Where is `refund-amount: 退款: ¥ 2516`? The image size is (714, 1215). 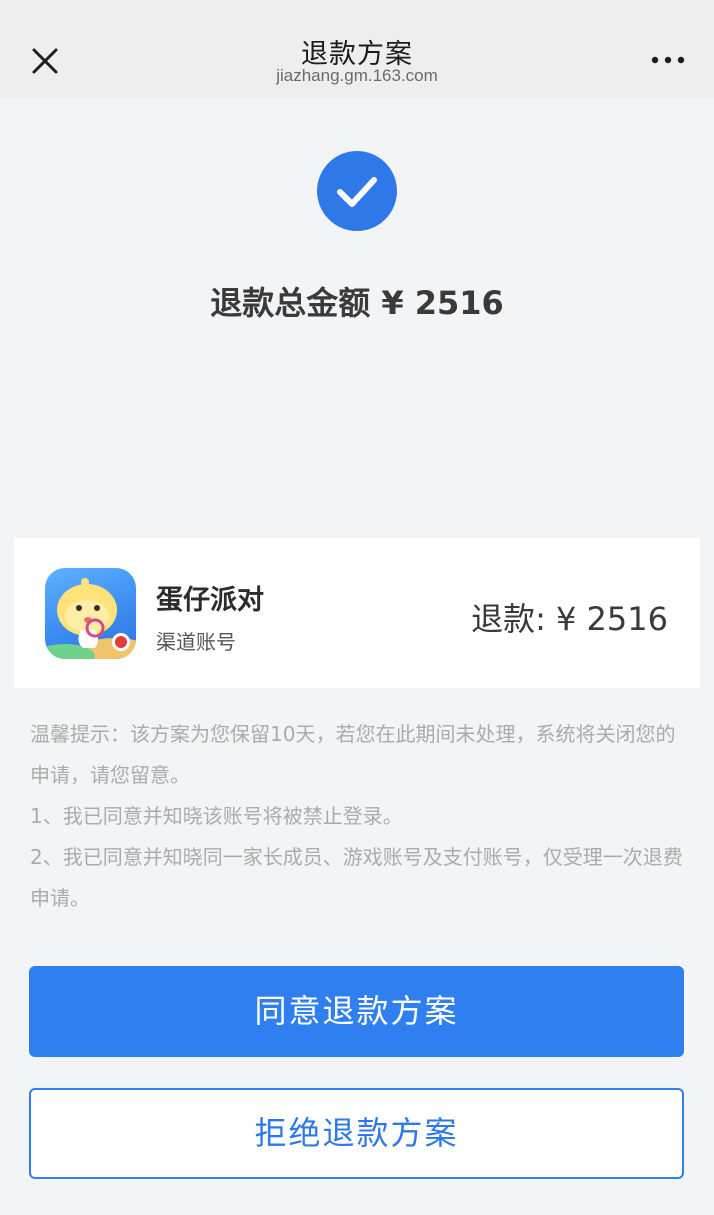 refund-amount: 退款: ¥ 2516 is located at coordinates (569, 619).